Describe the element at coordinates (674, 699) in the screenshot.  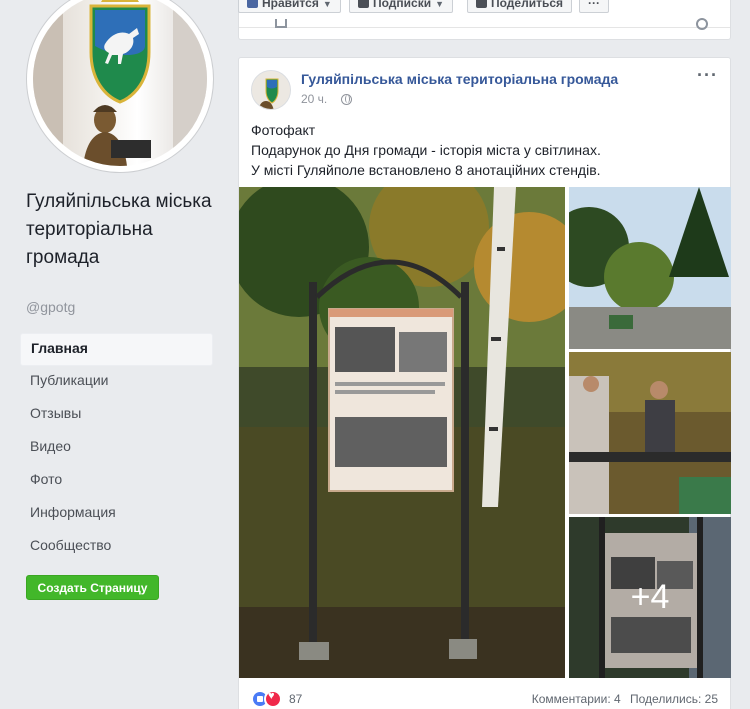
I see `shares-count: Поделились: 25` at that location.